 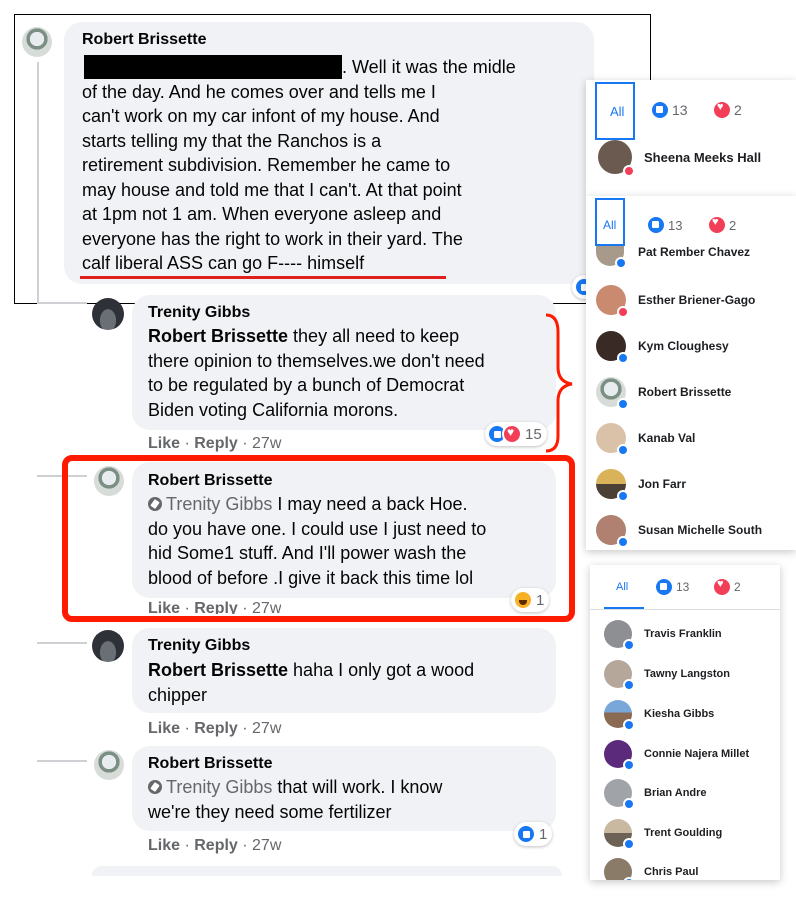 I want to click on comment-line: chipper, so click(x=178, y=694).